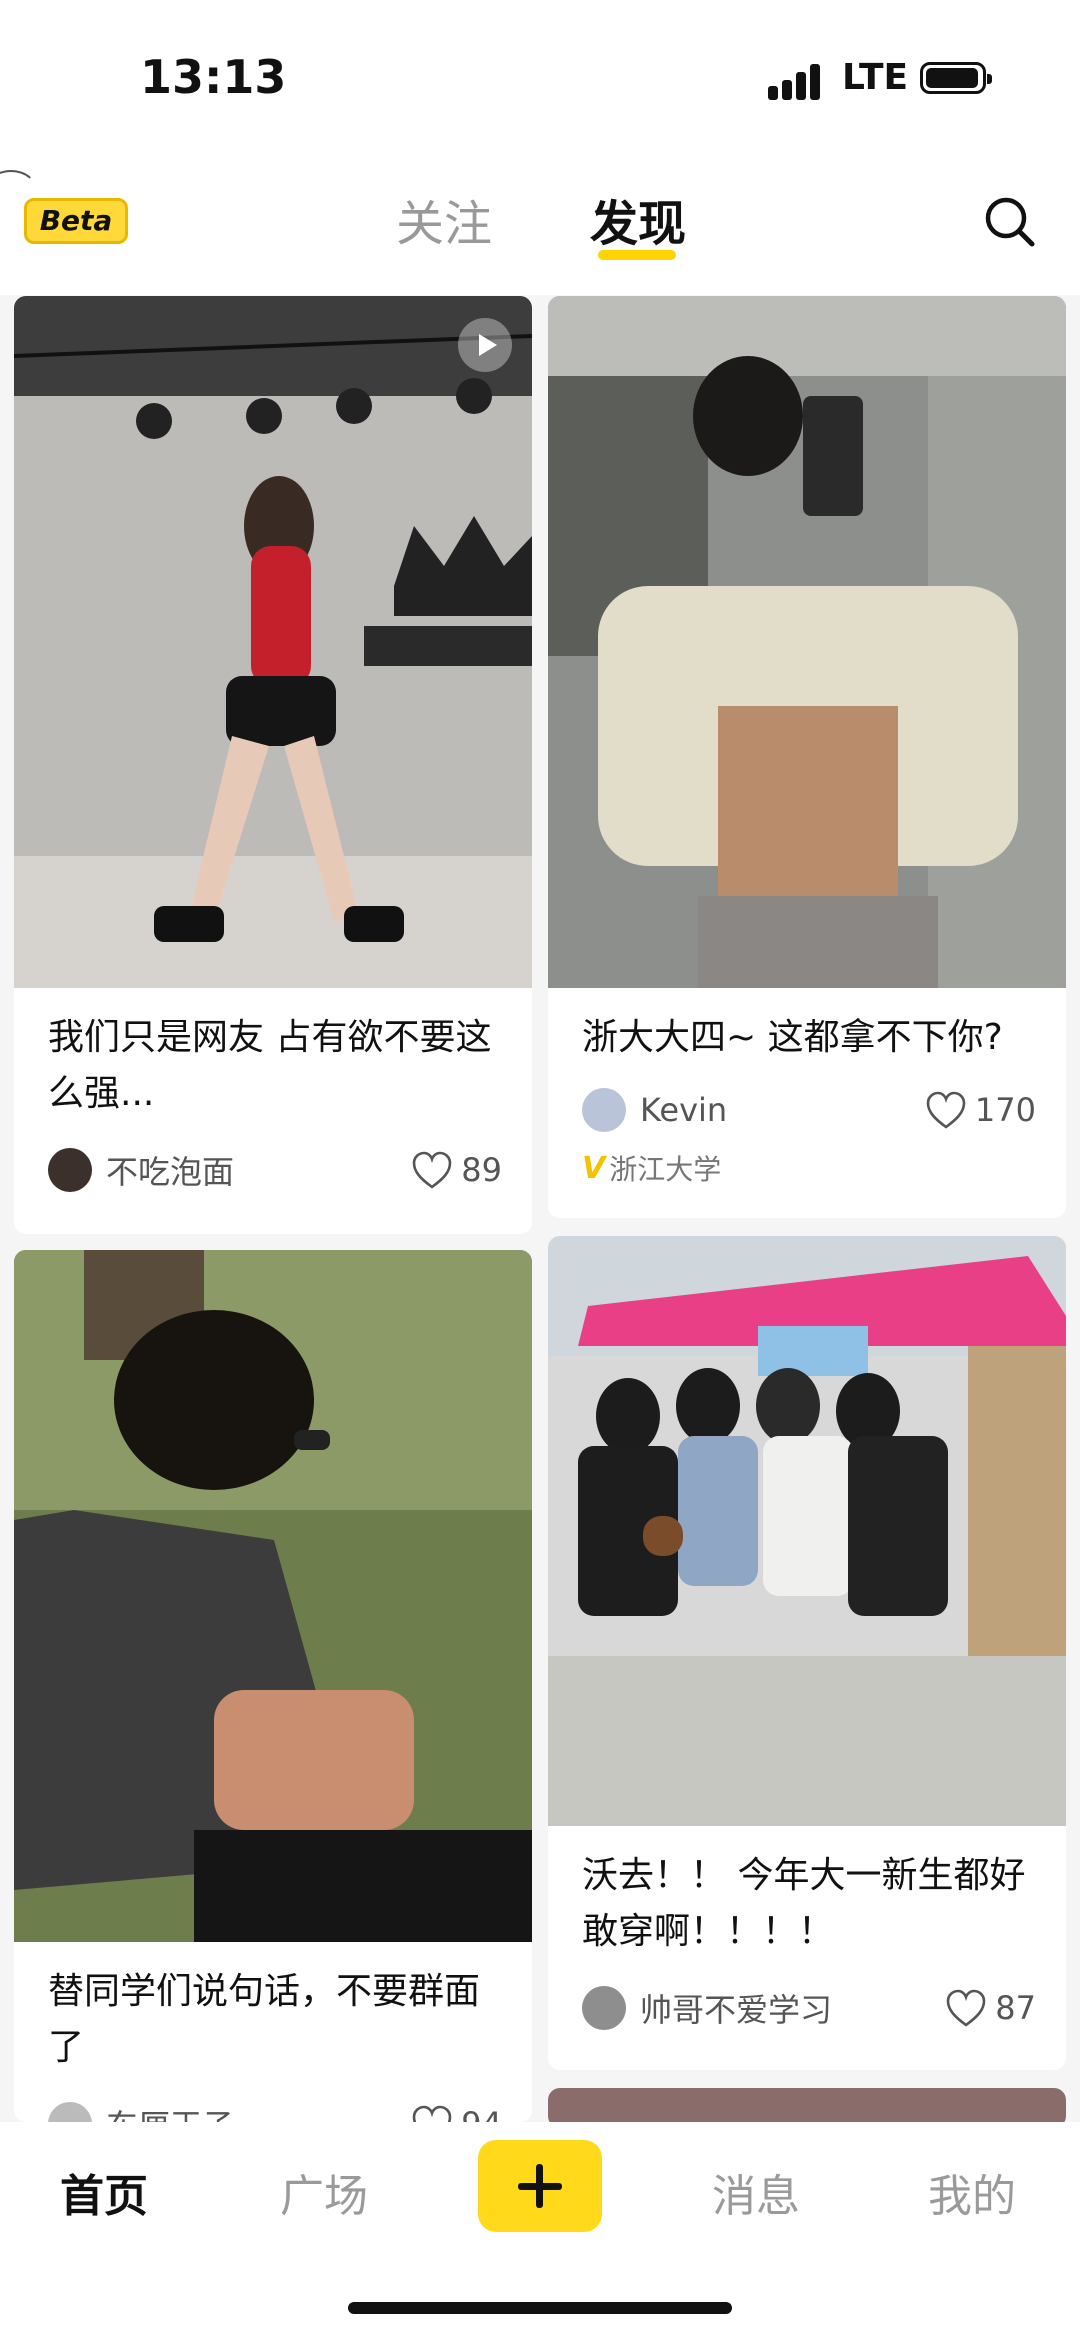 The width and height of the screenshot is (1080, 2341). What do you see at coordinates (213, 77) in the screenshot?
I see `status-time: 13:13` at bounding box center [213, 77].